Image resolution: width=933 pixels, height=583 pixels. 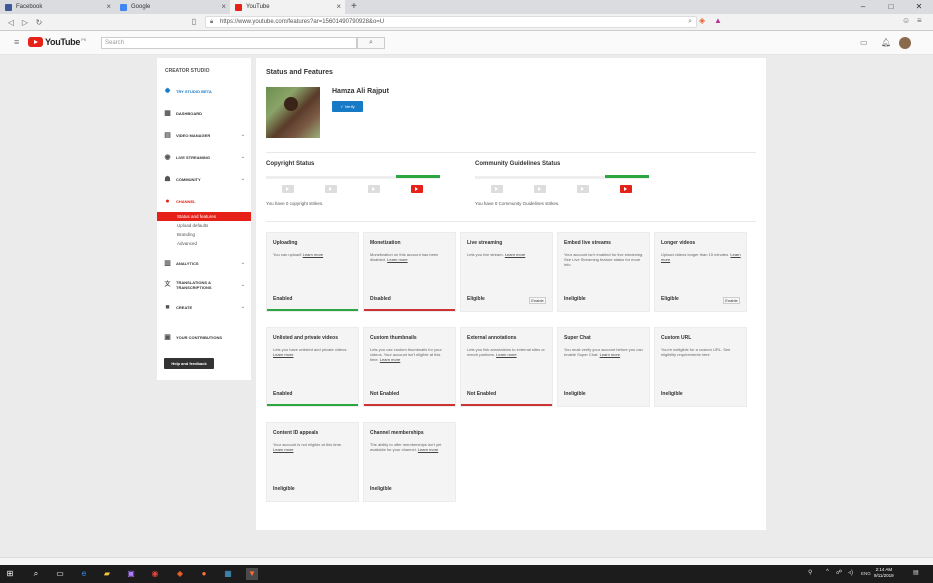 What do you see at coordinates (884, 575) in the screenshot?
I see `clock-date: 9/11/2019` at bounding box center [884, 575].